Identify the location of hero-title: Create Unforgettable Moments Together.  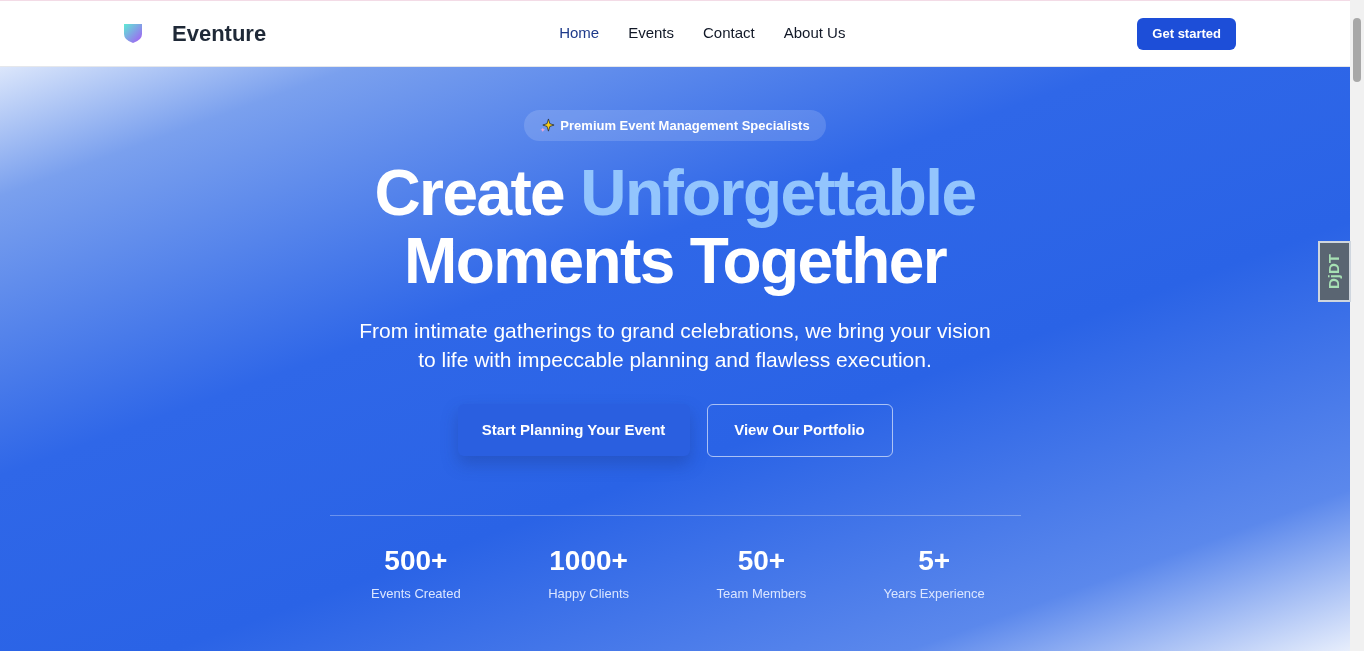
(675, 227).